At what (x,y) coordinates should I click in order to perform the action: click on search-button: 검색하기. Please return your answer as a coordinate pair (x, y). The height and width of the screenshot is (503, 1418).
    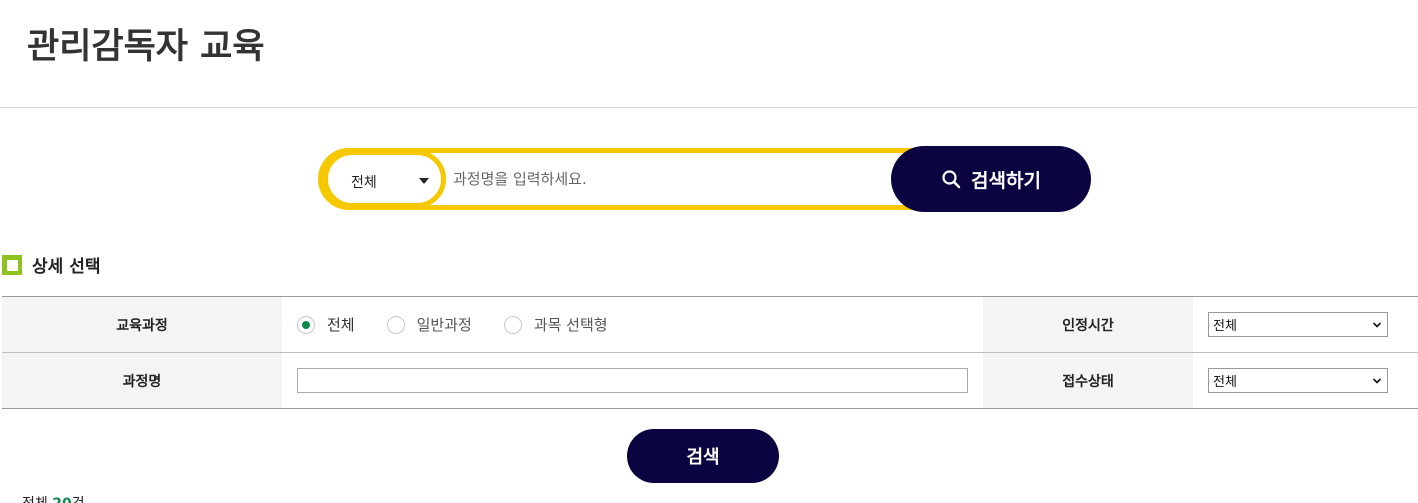
    Looking at the image, I should click on (991, 179).